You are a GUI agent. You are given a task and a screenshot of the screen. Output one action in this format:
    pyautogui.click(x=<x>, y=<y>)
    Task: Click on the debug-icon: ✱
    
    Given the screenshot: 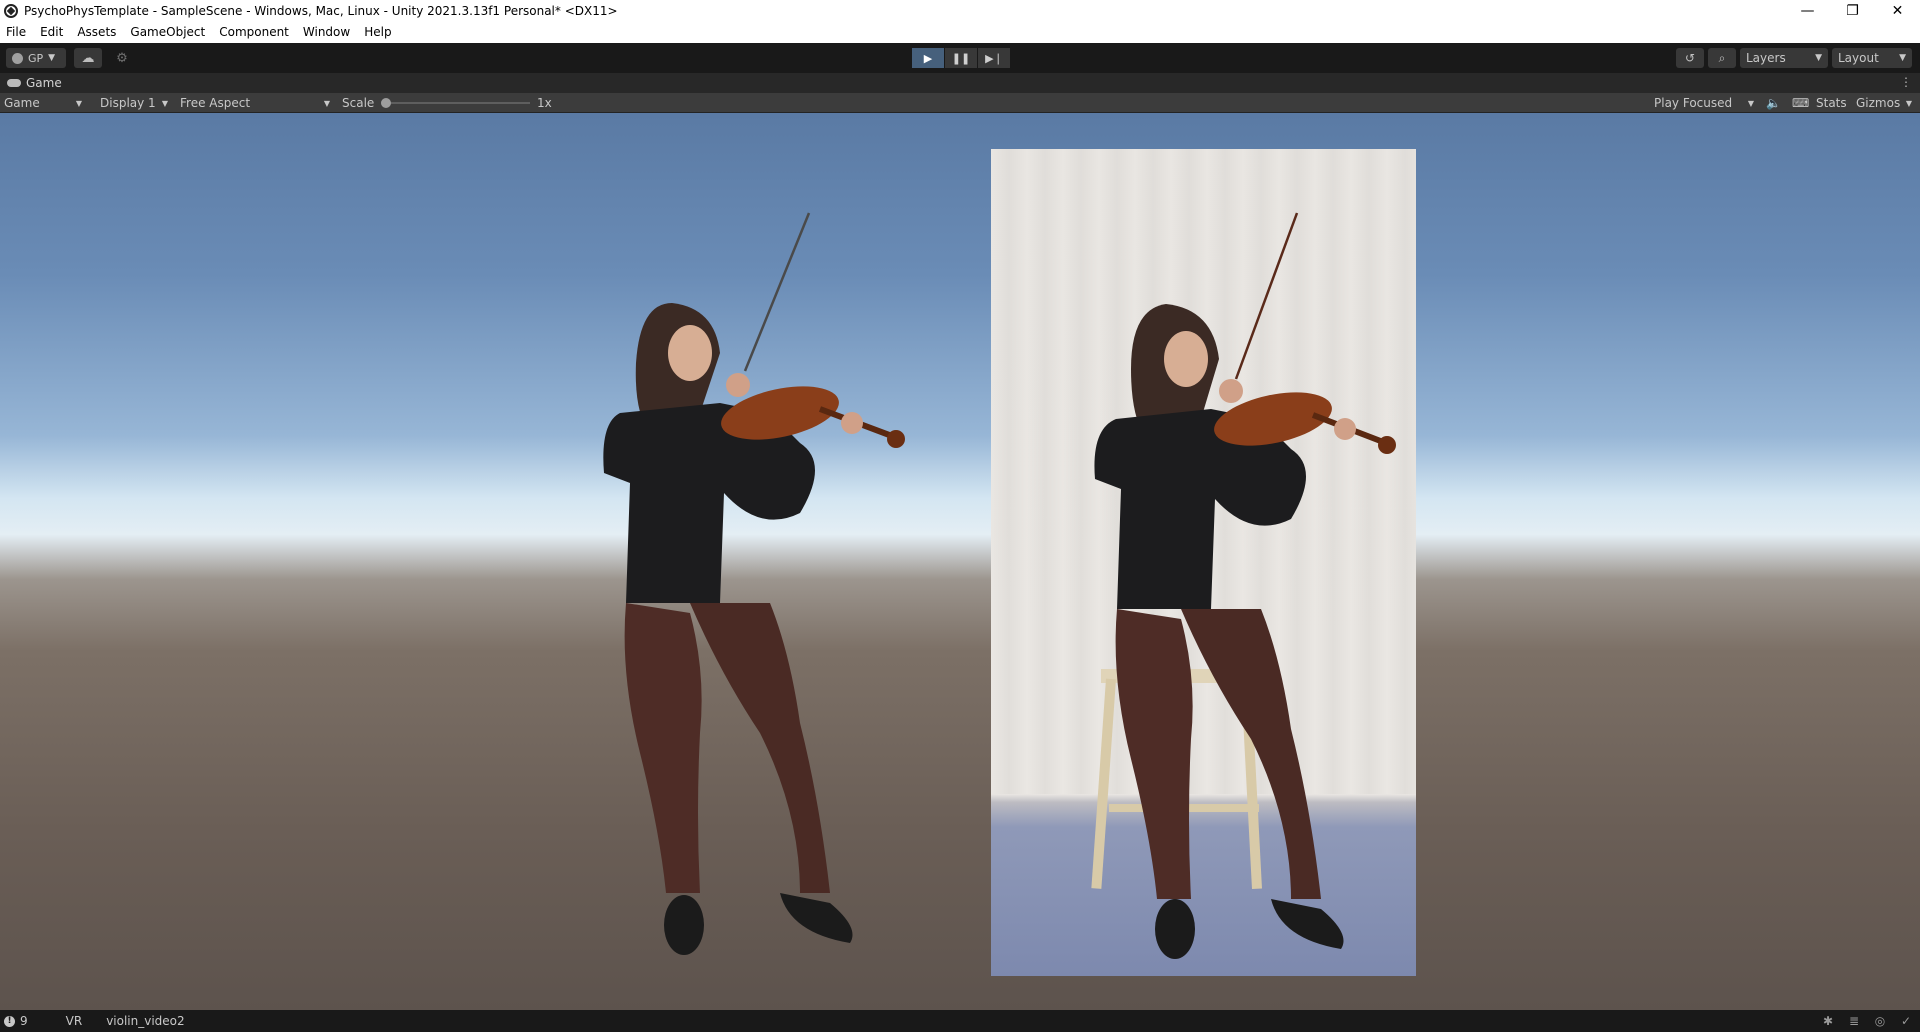 What is the action you would take?
    pyautogui.click(x=1828, y=1021)
    